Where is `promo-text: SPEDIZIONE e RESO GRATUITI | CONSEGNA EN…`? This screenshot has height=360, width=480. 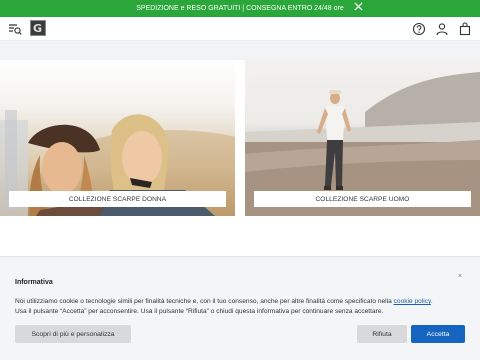 promo-text: SPEDIZIONE e RESO GRATUITI | CONSEGNA EN… is located at coordinates (239, 8).